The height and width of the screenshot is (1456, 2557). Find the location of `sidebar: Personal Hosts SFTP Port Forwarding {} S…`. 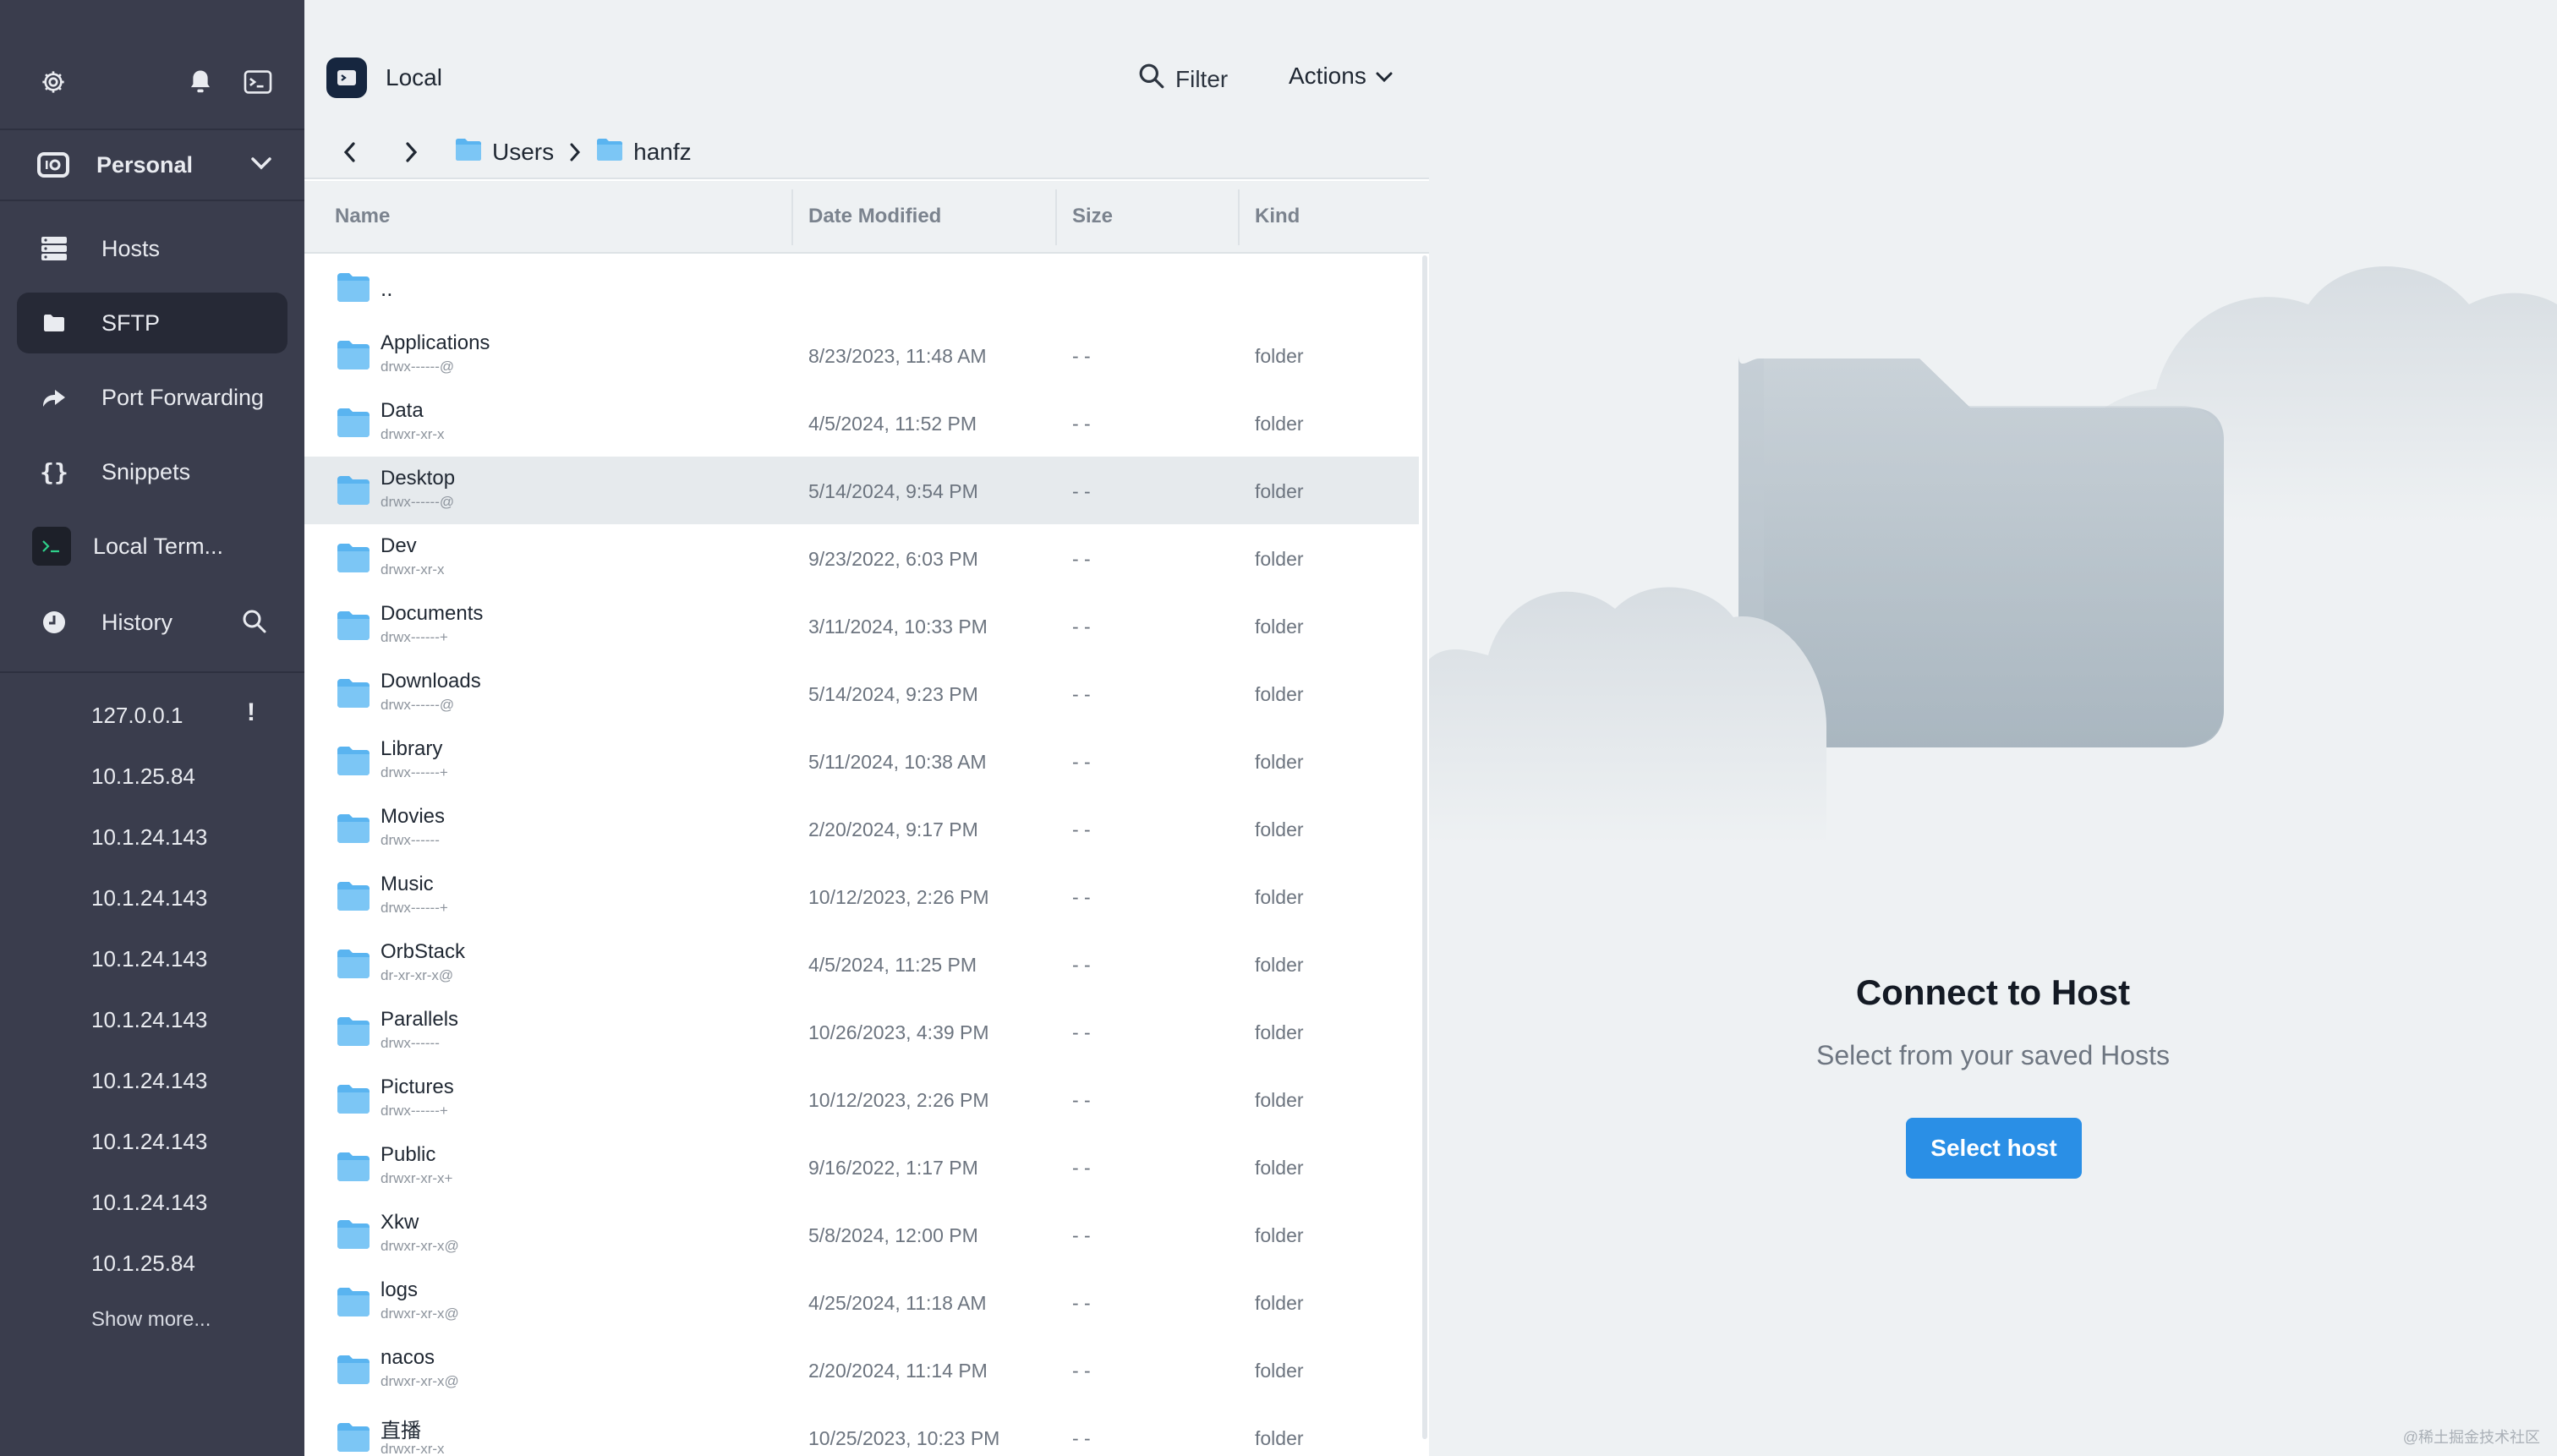

sidebar: Personal Hosts SFTP Port Forwarding {} S… is located at coordinates (152, 728).